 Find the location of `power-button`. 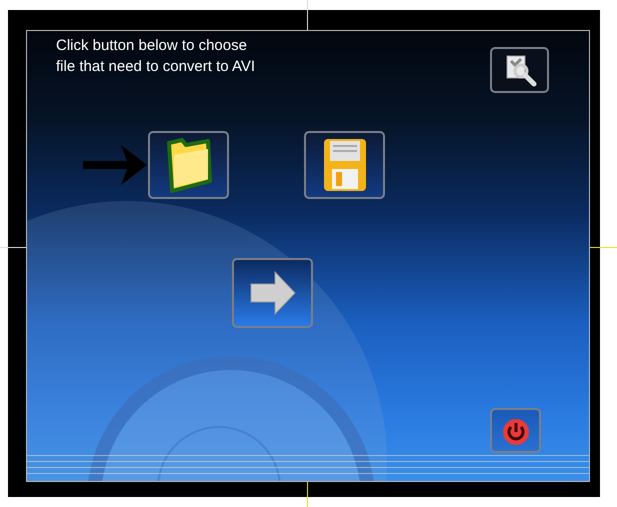

power-button is located at coordinates (515, 430).